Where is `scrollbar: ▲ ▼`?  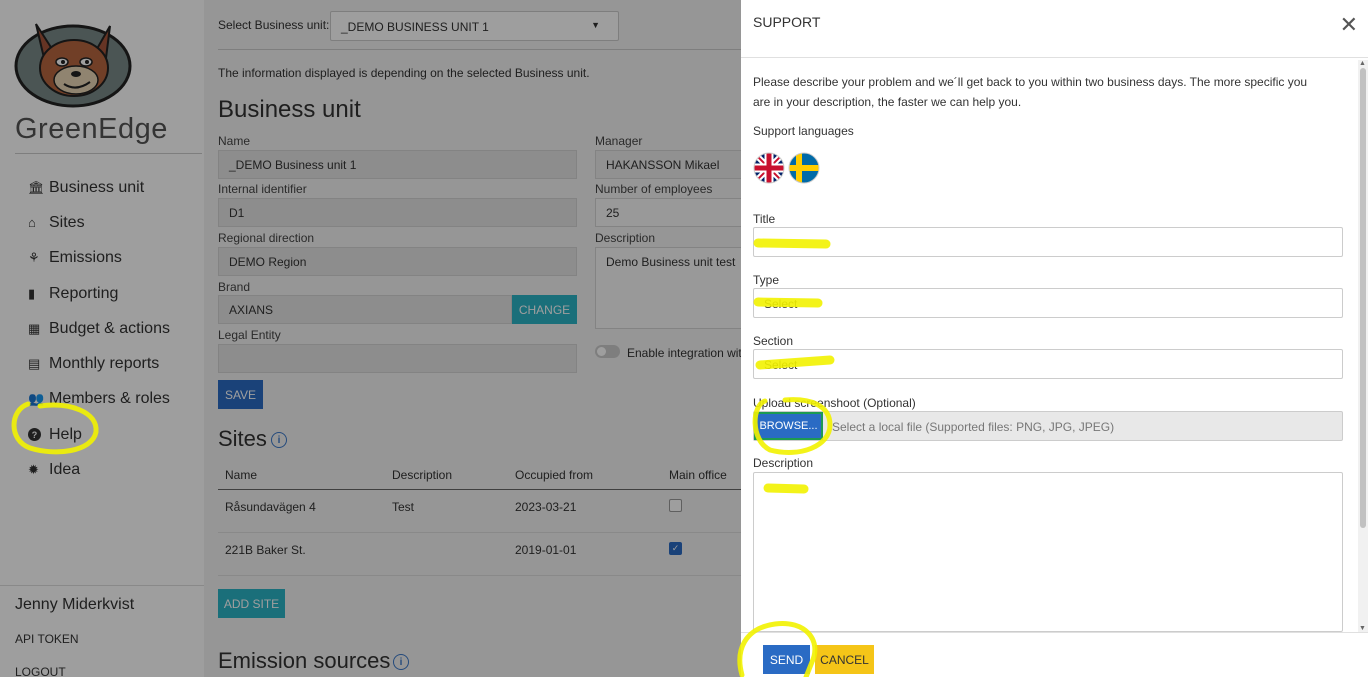 scrollbar: ▲ ▼ is located at coordinates (1363, 346).